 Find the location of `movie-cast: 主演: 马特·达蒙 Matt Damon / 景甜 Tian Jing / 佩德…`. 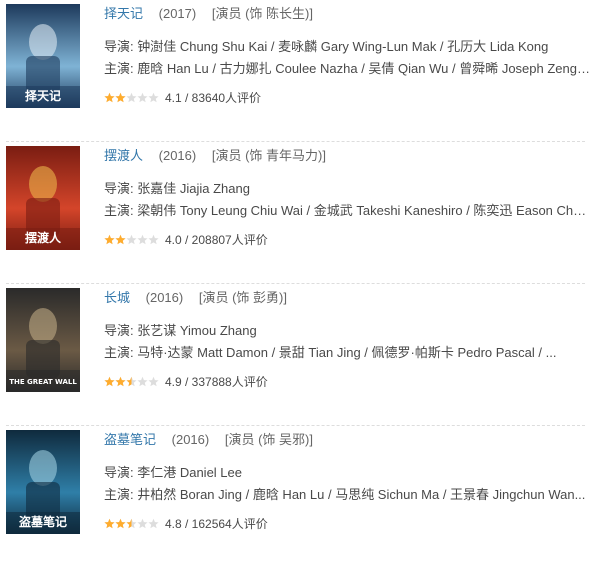

movie-cast: 主演: 马特·达蒙 Matt Damon / 景甜 Tian Jing / 佩德… is located at coordinates (330, 352).